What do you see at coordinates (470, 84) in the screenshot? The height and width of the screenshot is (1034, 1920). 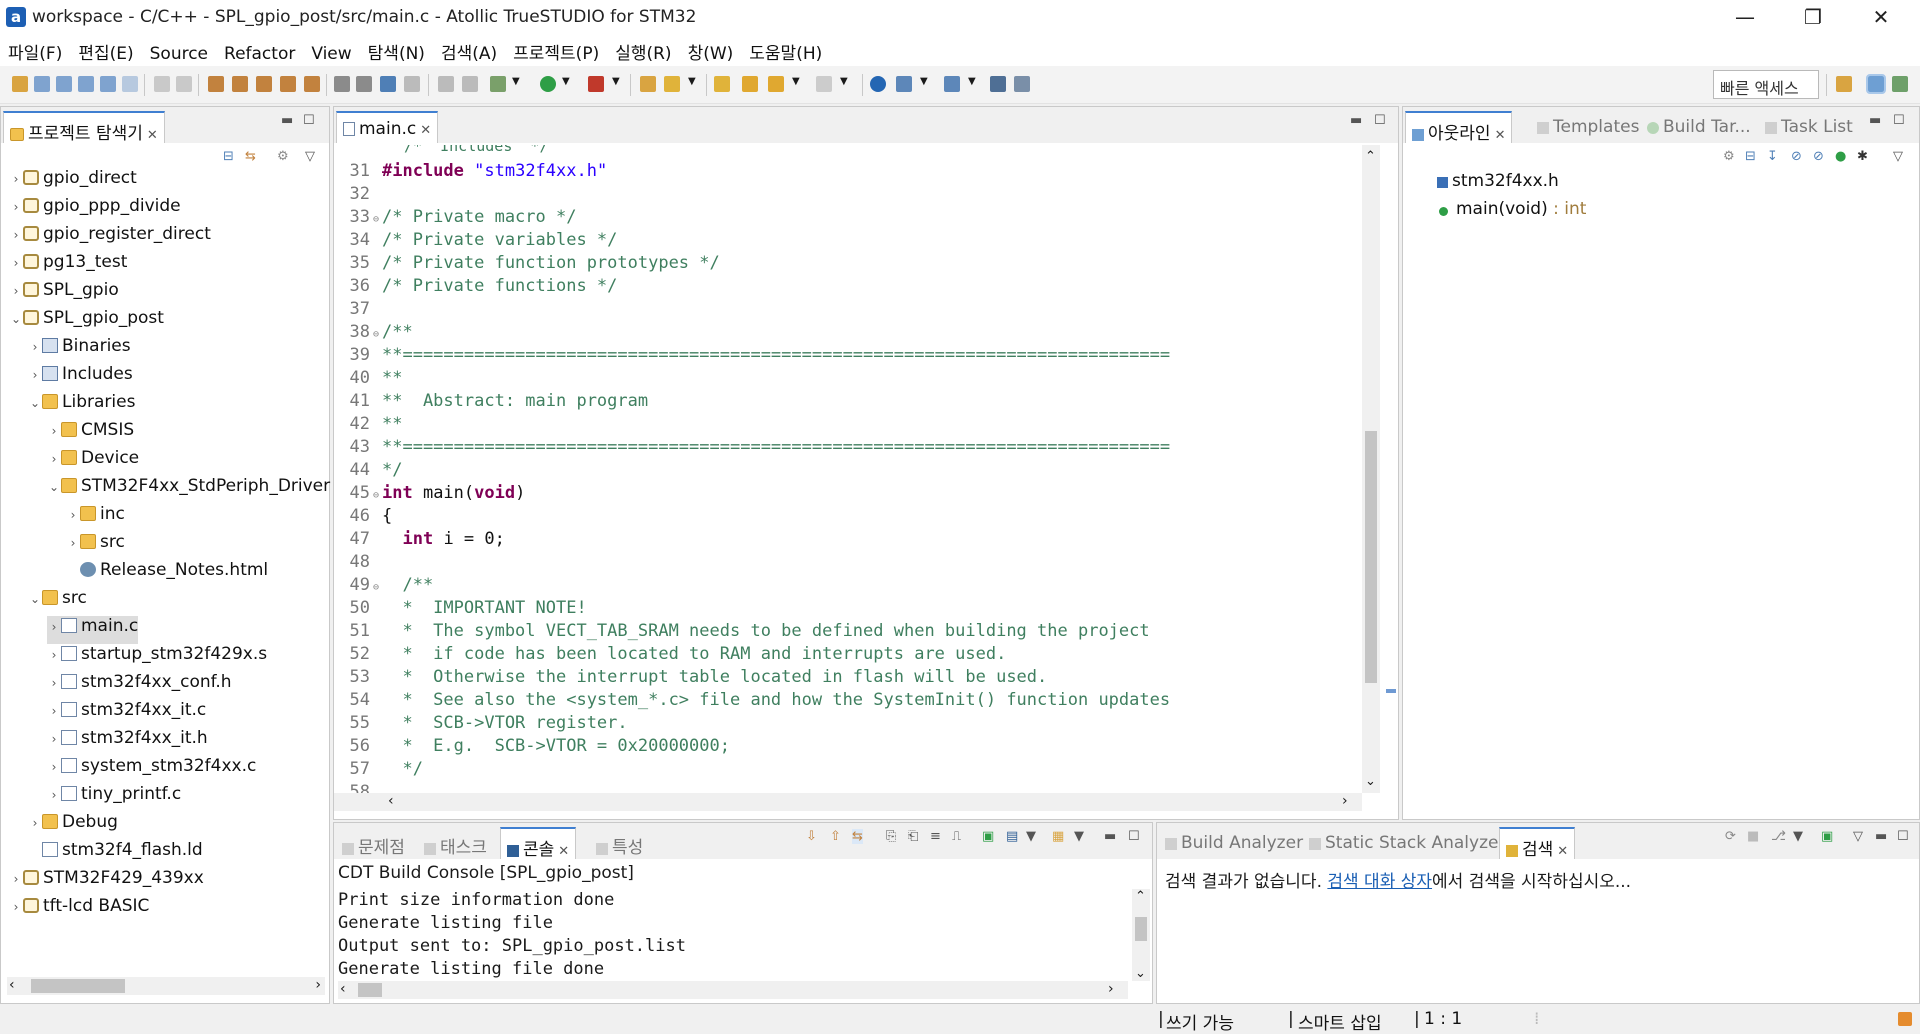 I see `format-icon` at bounding box center [470, 84].